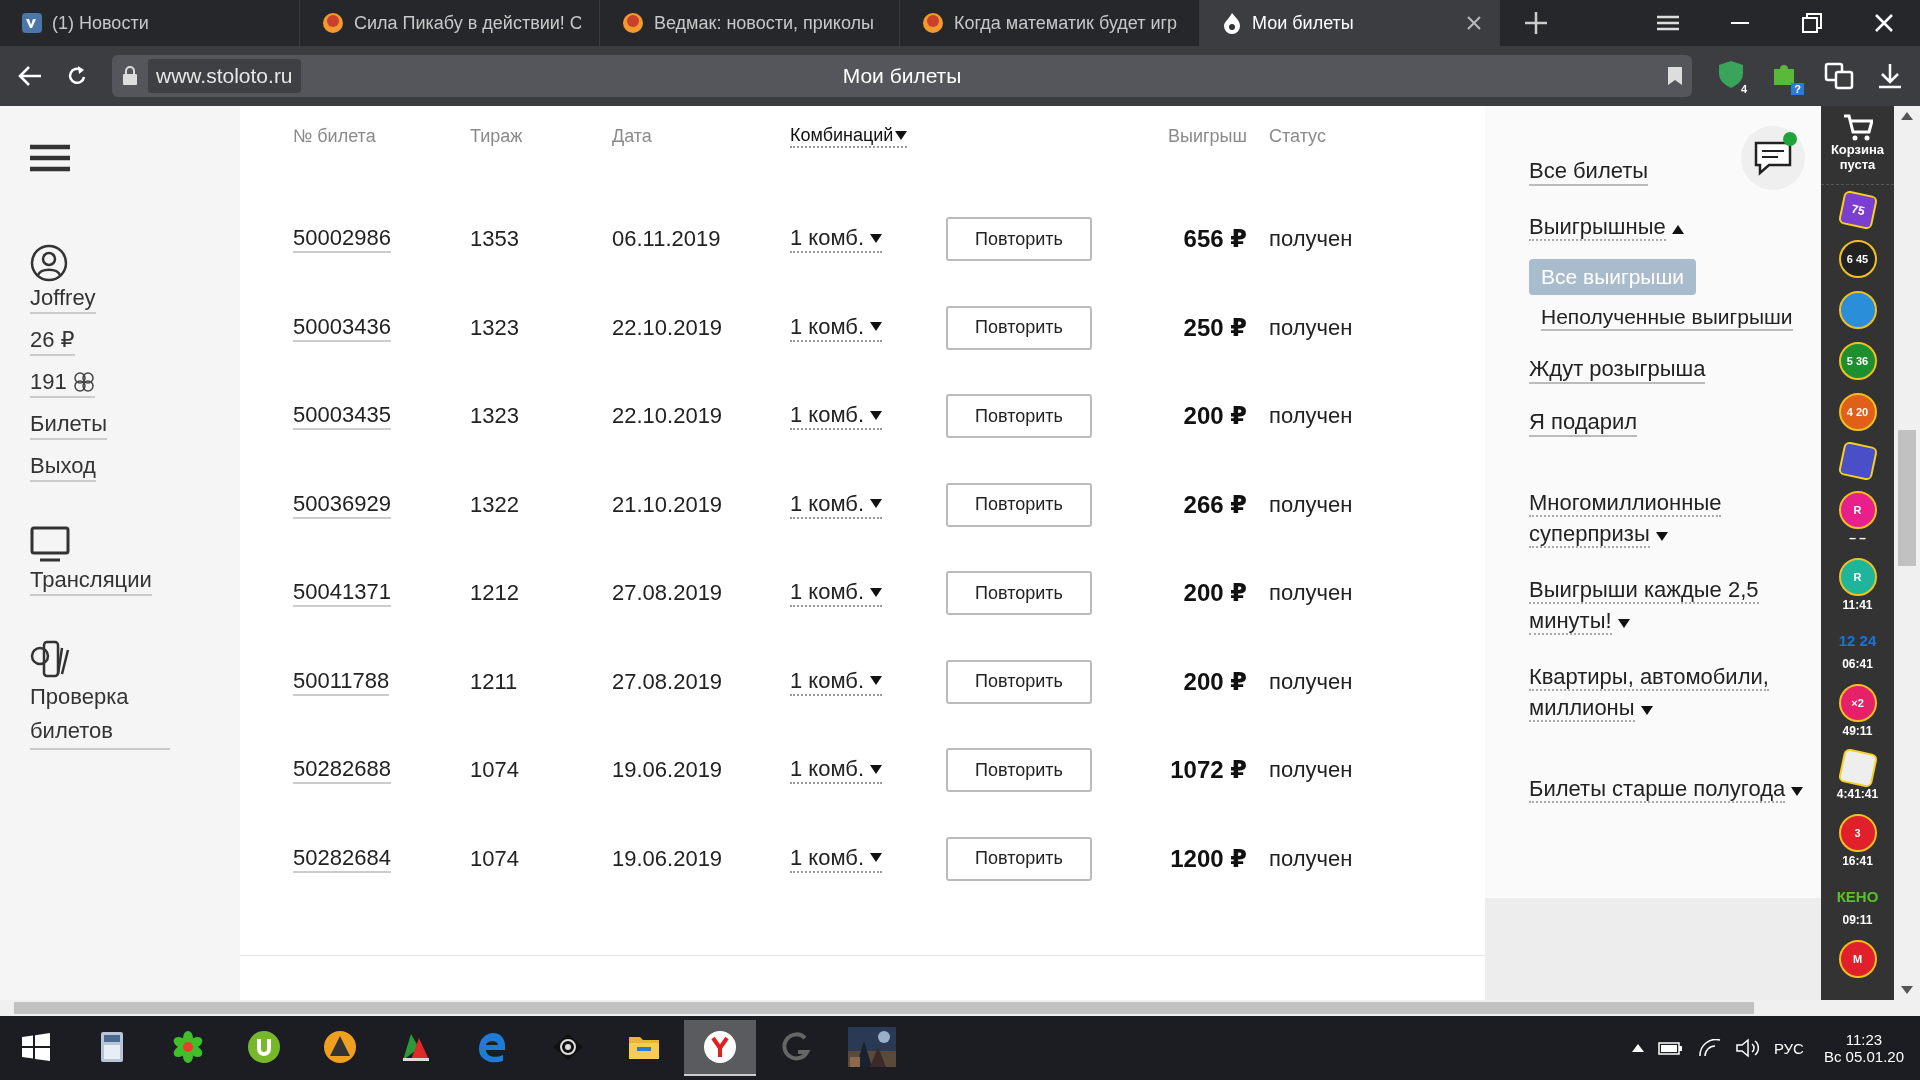  Describe the element at coordinates (1215, 239) in the screenshot. I see `prize-amount: 656 ₽` at that location.